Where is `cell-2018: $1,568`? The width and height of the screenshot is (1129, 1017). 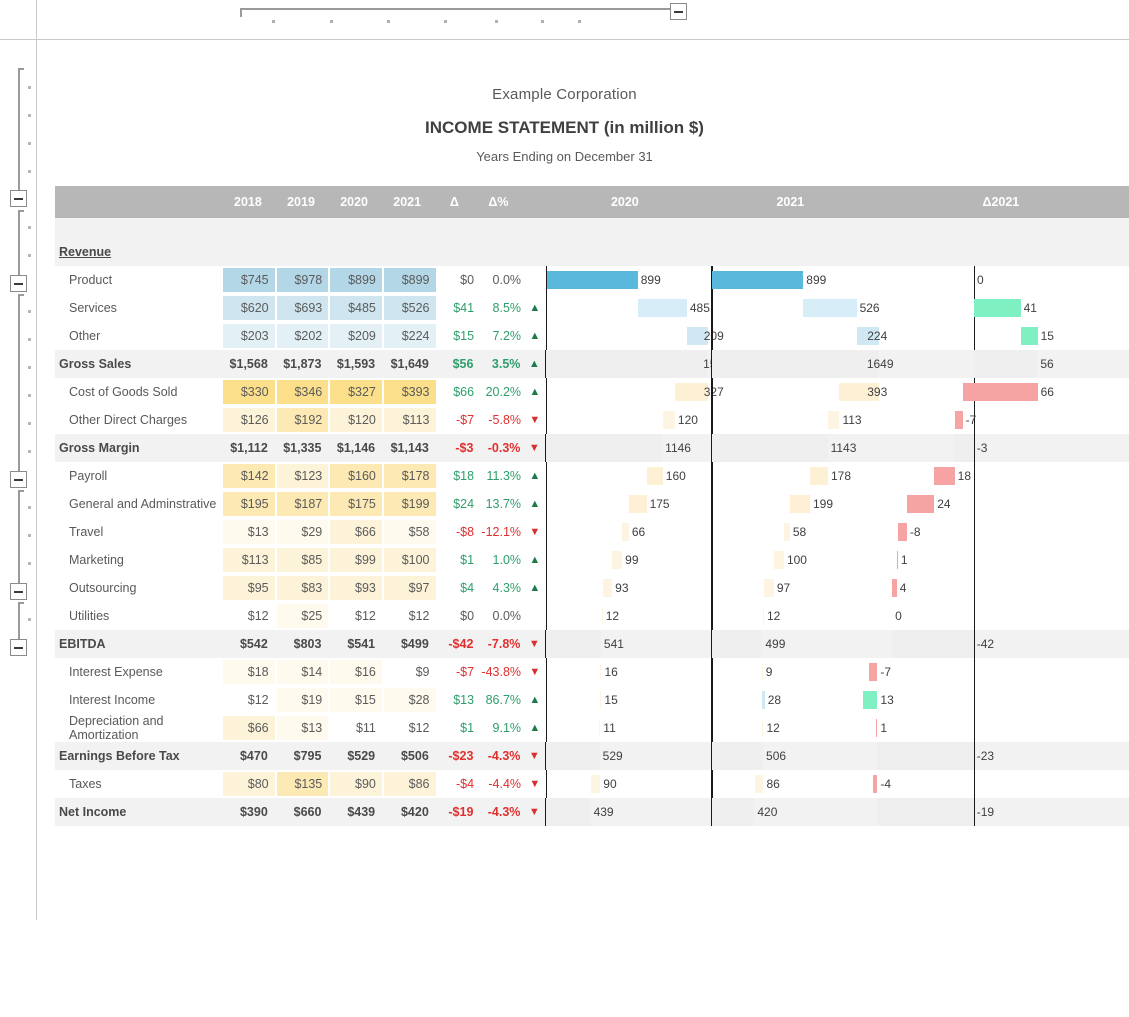
cell-2018: $1,568 is located at coordinates (248, 364).